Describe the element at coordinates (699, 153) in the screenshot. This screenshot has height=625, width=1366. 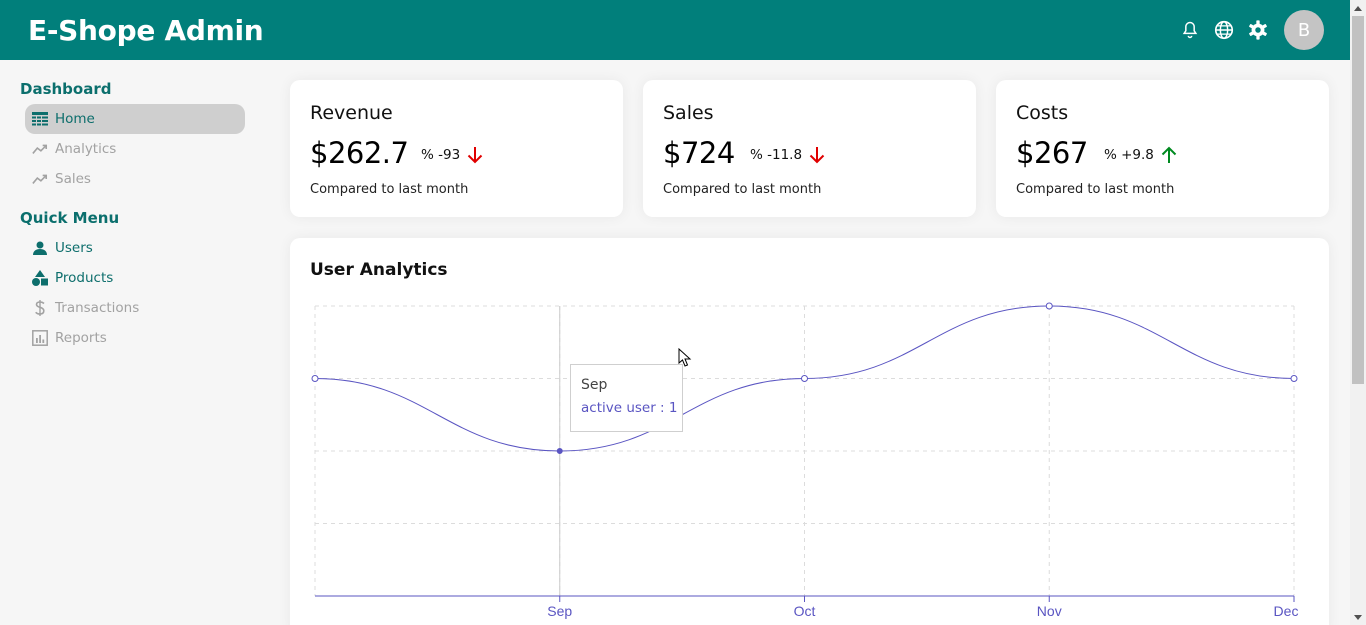
I see `card-value: $724` at that location.